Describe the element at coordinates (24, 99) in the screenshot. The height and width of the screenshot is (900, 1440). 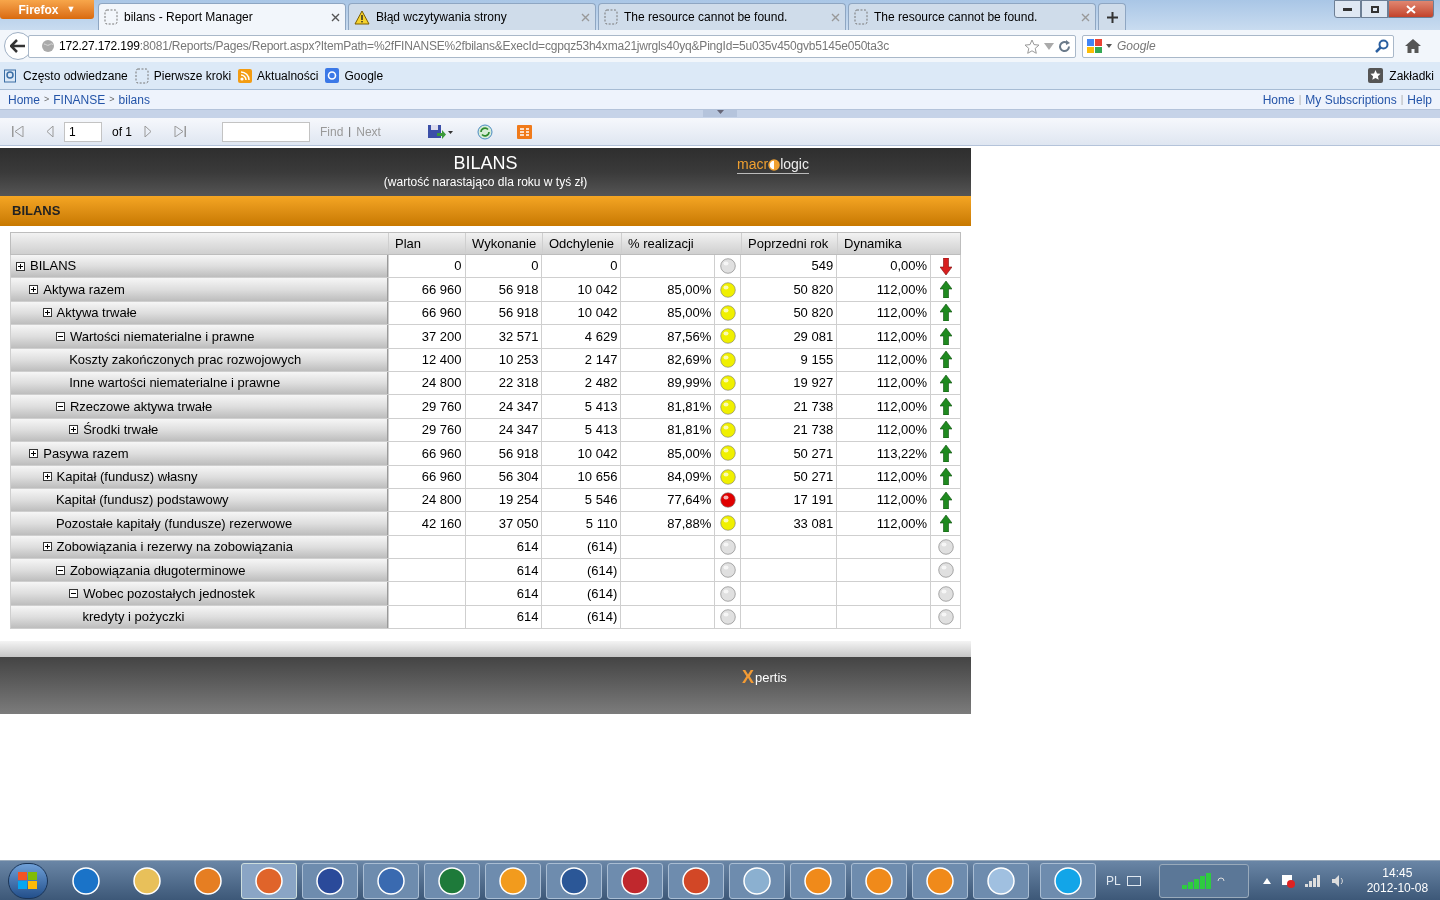
I see `breadcrumb-link: Home` at that location.